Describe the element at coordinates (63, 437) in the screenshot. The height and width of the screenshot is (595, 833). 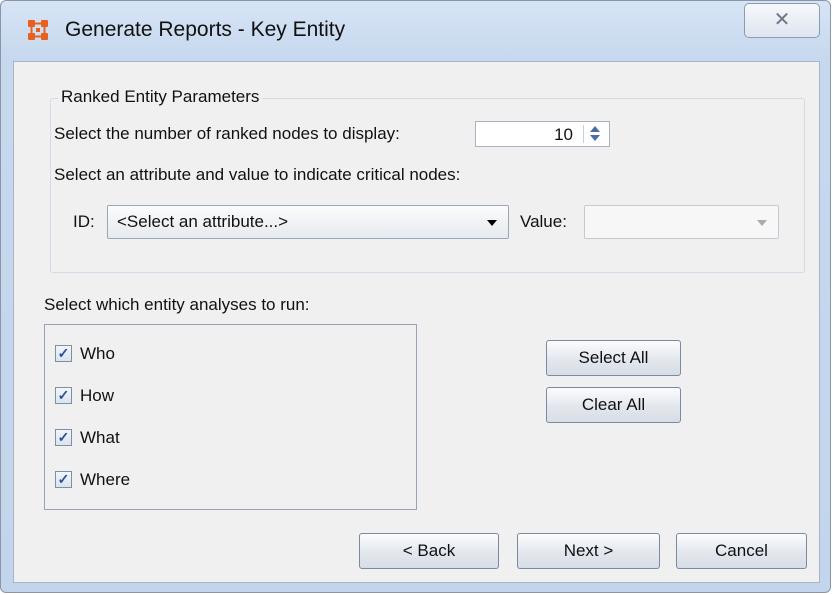
I see `checkbox-what: ✓` at that location.